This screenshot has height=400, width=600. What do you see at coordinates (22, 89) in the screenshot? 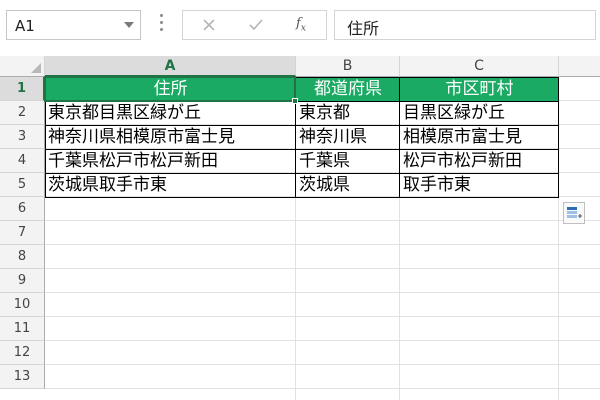
I see `row-header-1: 1` at bounding box center [22, 89].